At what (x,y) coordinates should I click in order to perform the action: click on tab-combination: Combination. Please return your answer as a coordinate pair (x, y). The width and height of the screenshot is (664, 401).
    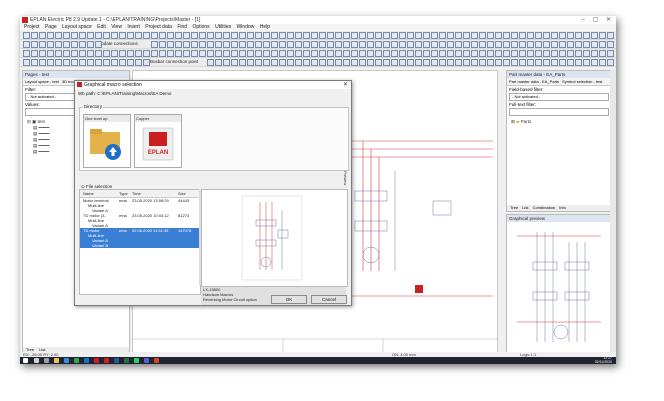
    Looking at the image, I should click on (544, 207).